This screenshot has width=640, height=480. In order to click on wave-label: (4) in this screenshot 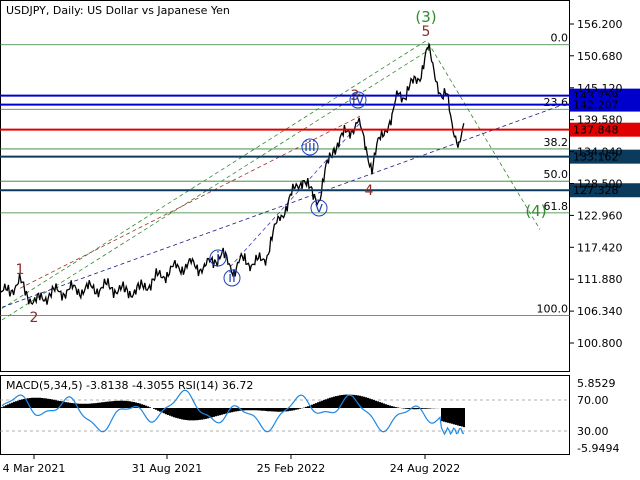, I will do `click(535, 211)`.